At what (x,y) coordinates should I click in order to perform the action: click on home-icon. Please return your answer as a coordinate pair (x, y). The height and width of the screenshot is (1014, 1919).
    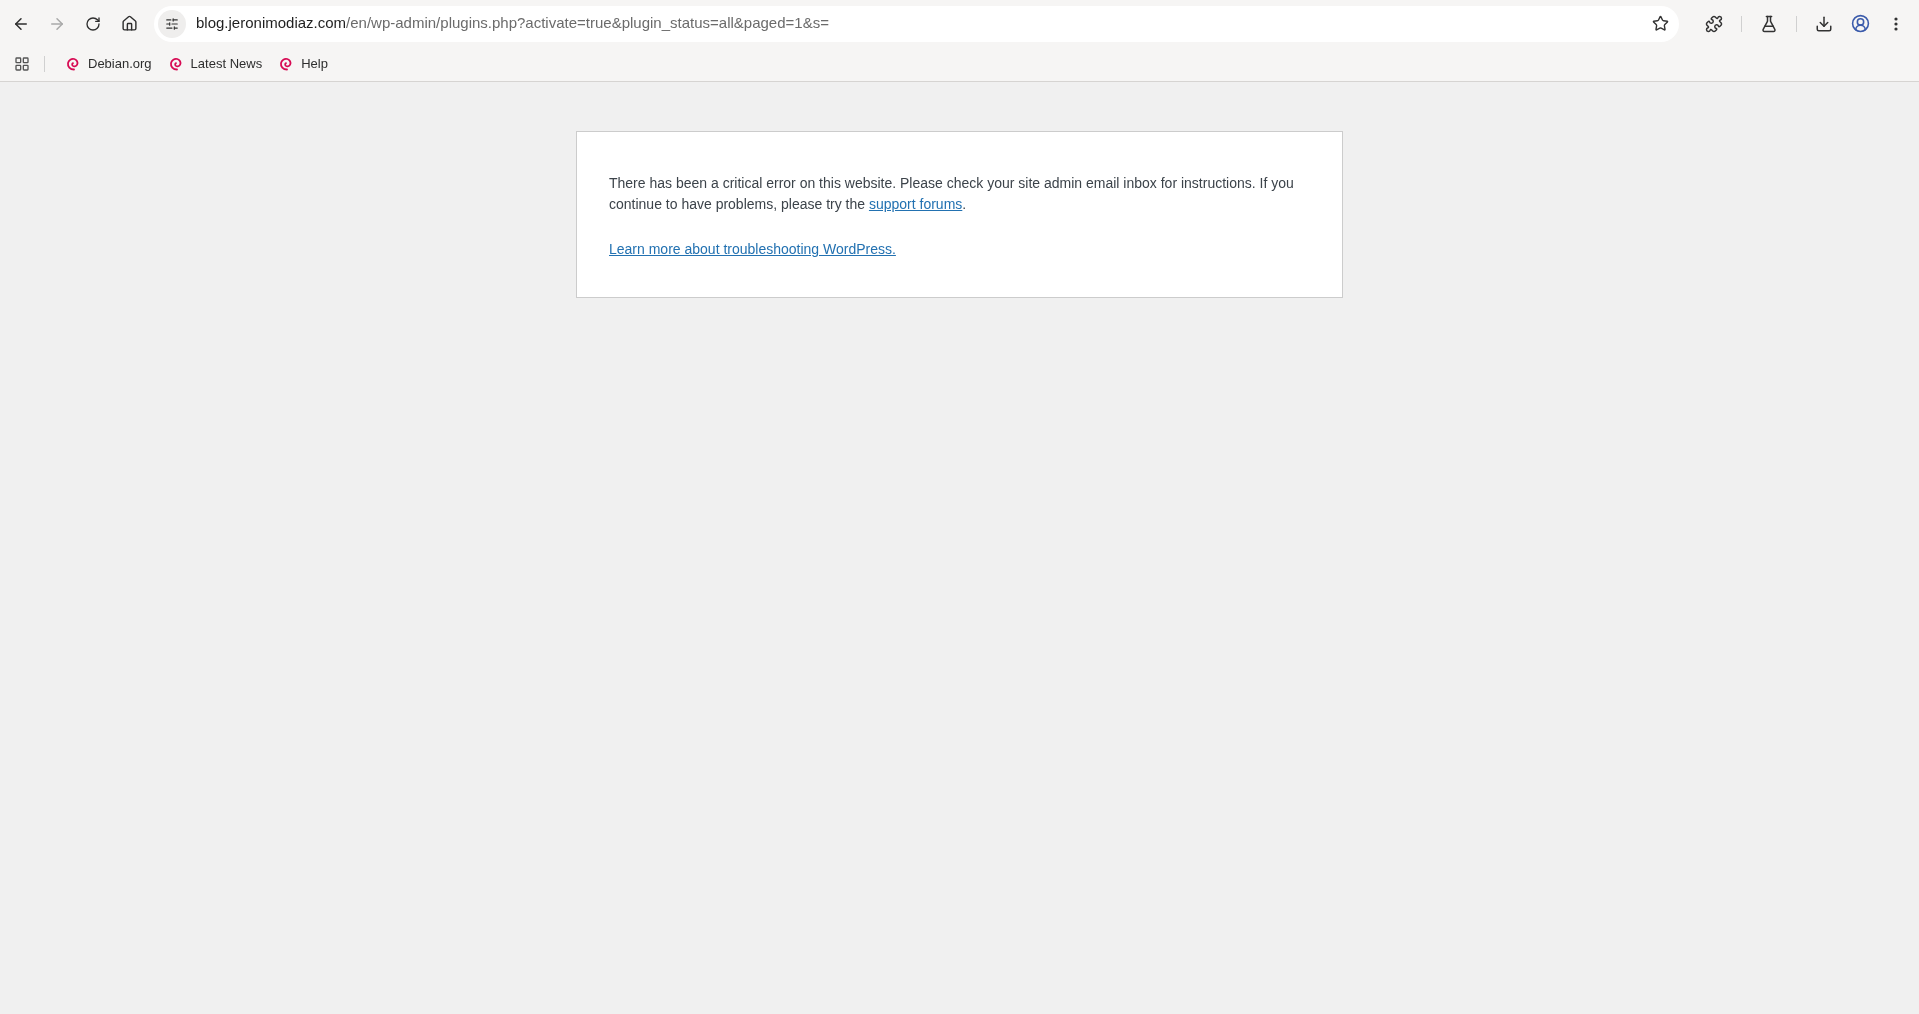
    Looking at the image, I should click on (129, 23).